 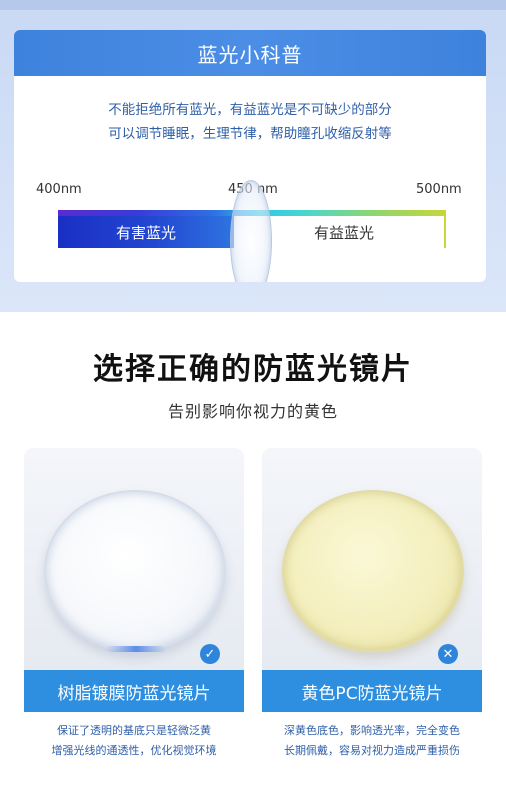 What do you see at coordinates (250, 134) in the screenshot?
I see `description-line-2: 可以调节睡眠，生理节律，帮助瞳孔收缩反射等` at bounding box center [250, 134].